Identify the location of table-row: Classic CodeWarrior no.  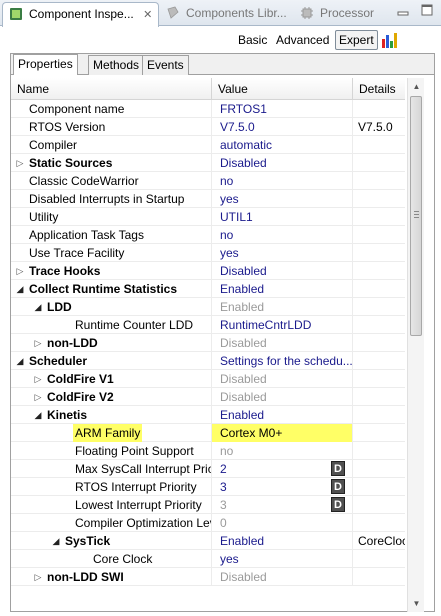
(208, 181).